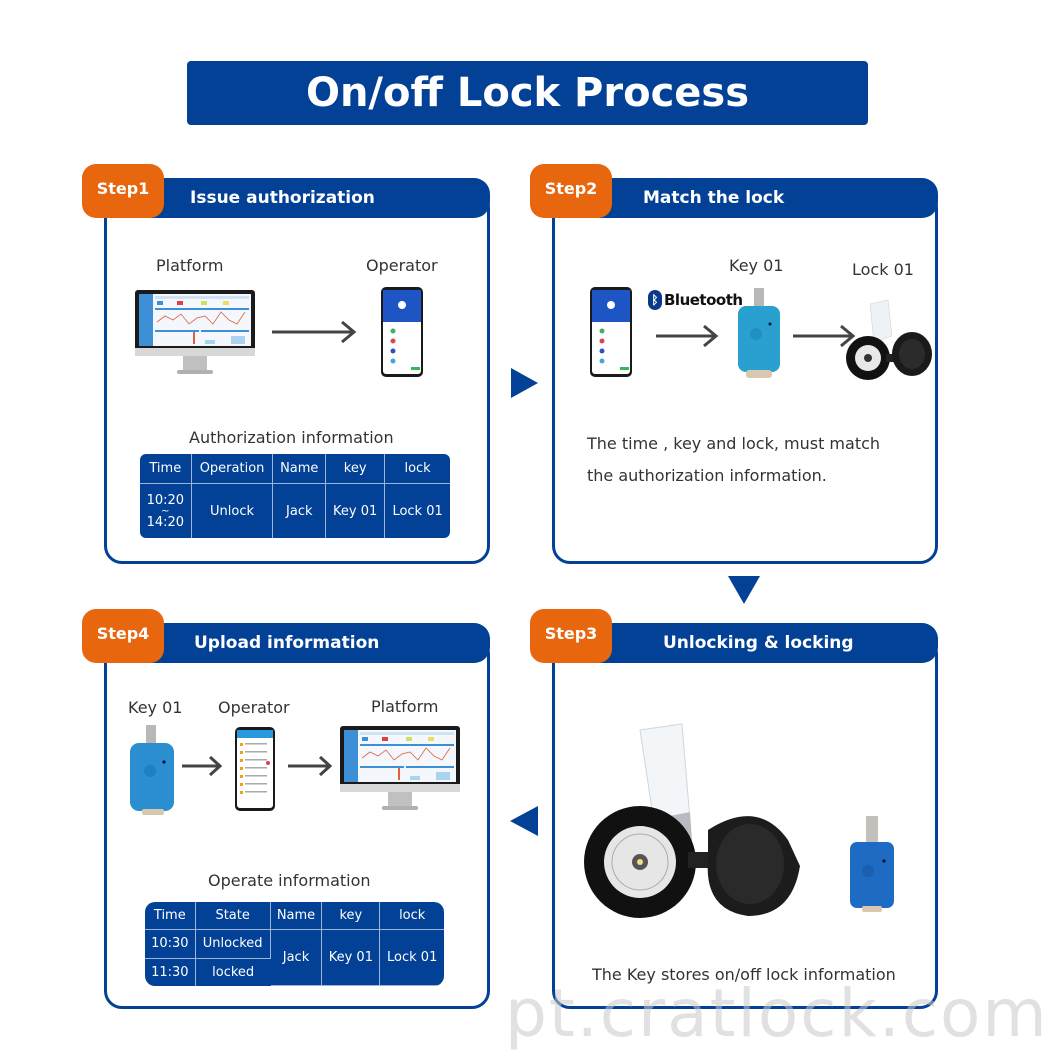 This screenshot has height=1060, width=1060. Describe the element at coordinates (123, 633) in the screenshot. I see `step4-badge-text: Step4` at that location.